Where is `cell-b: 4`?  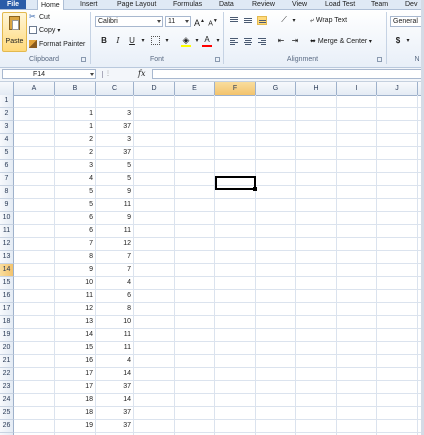 cell-b: 4 is located at coordinates (75, 179).